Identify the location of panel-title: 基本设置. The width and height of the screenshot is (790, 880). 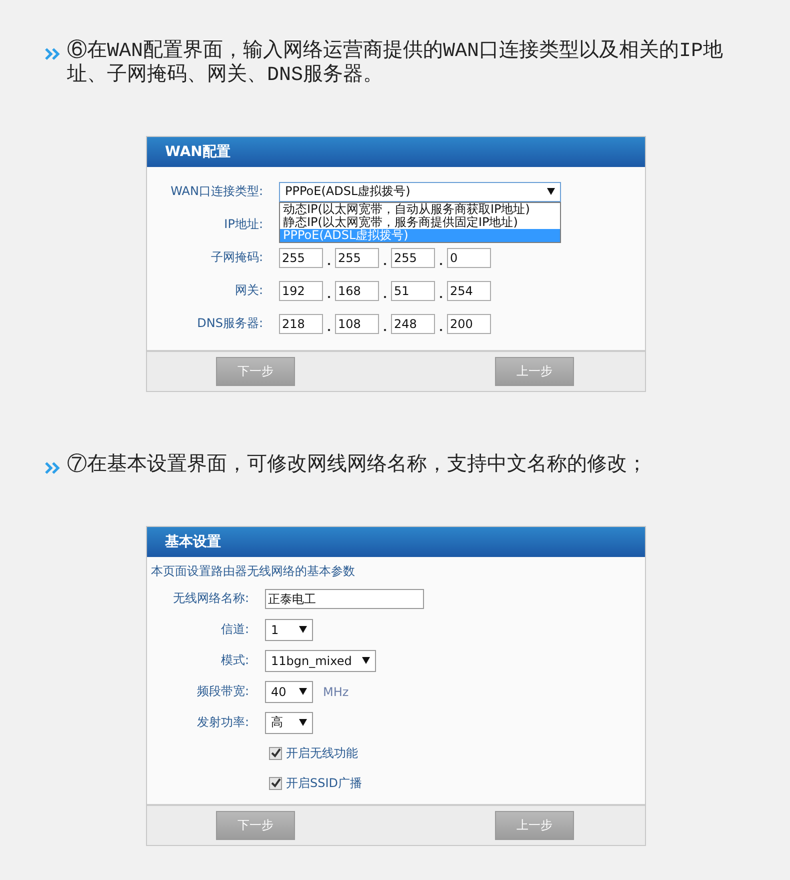
(193, 542).